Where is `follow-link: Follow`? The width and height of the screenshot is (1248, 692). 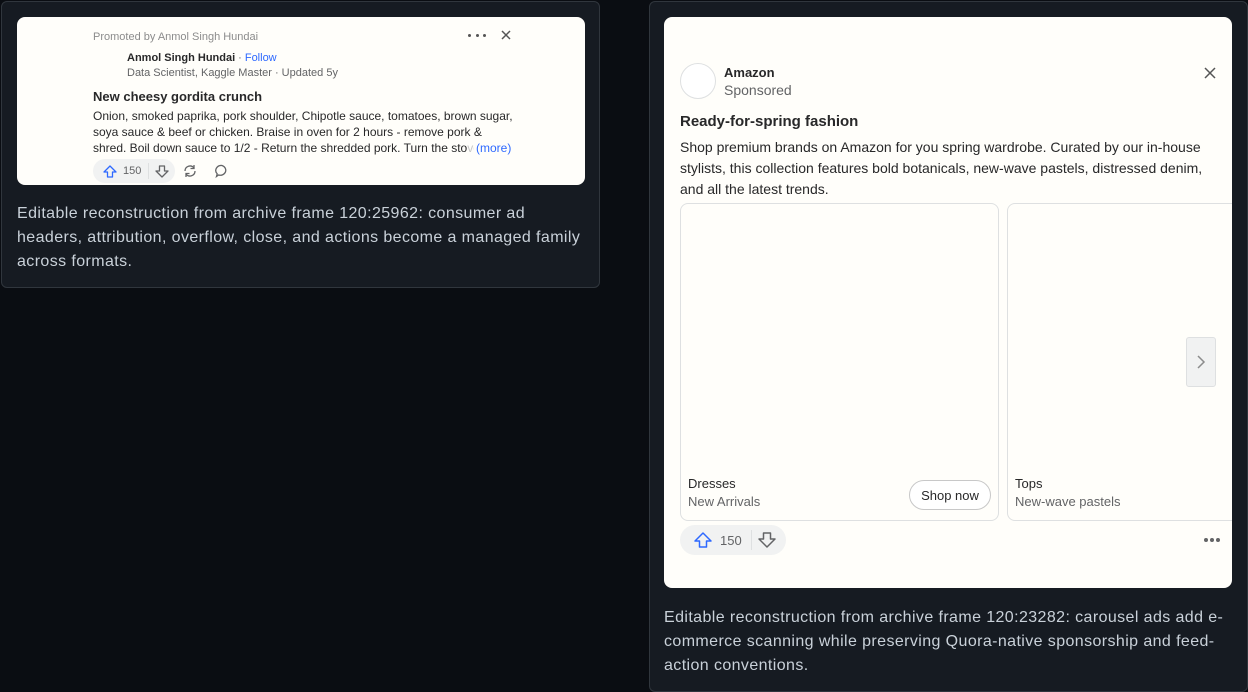
follow-link: Follow is located at coordinates (261, 58).